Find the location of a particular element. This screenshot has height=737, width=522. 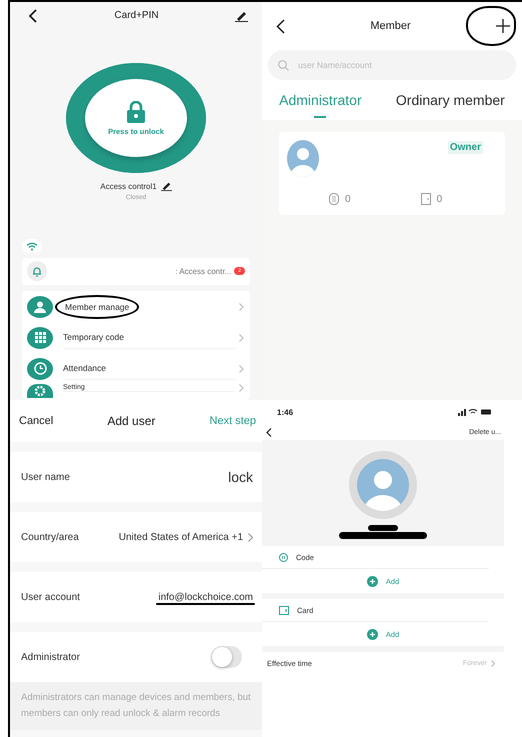

toggle-switch is located at coordinates (226, 657).